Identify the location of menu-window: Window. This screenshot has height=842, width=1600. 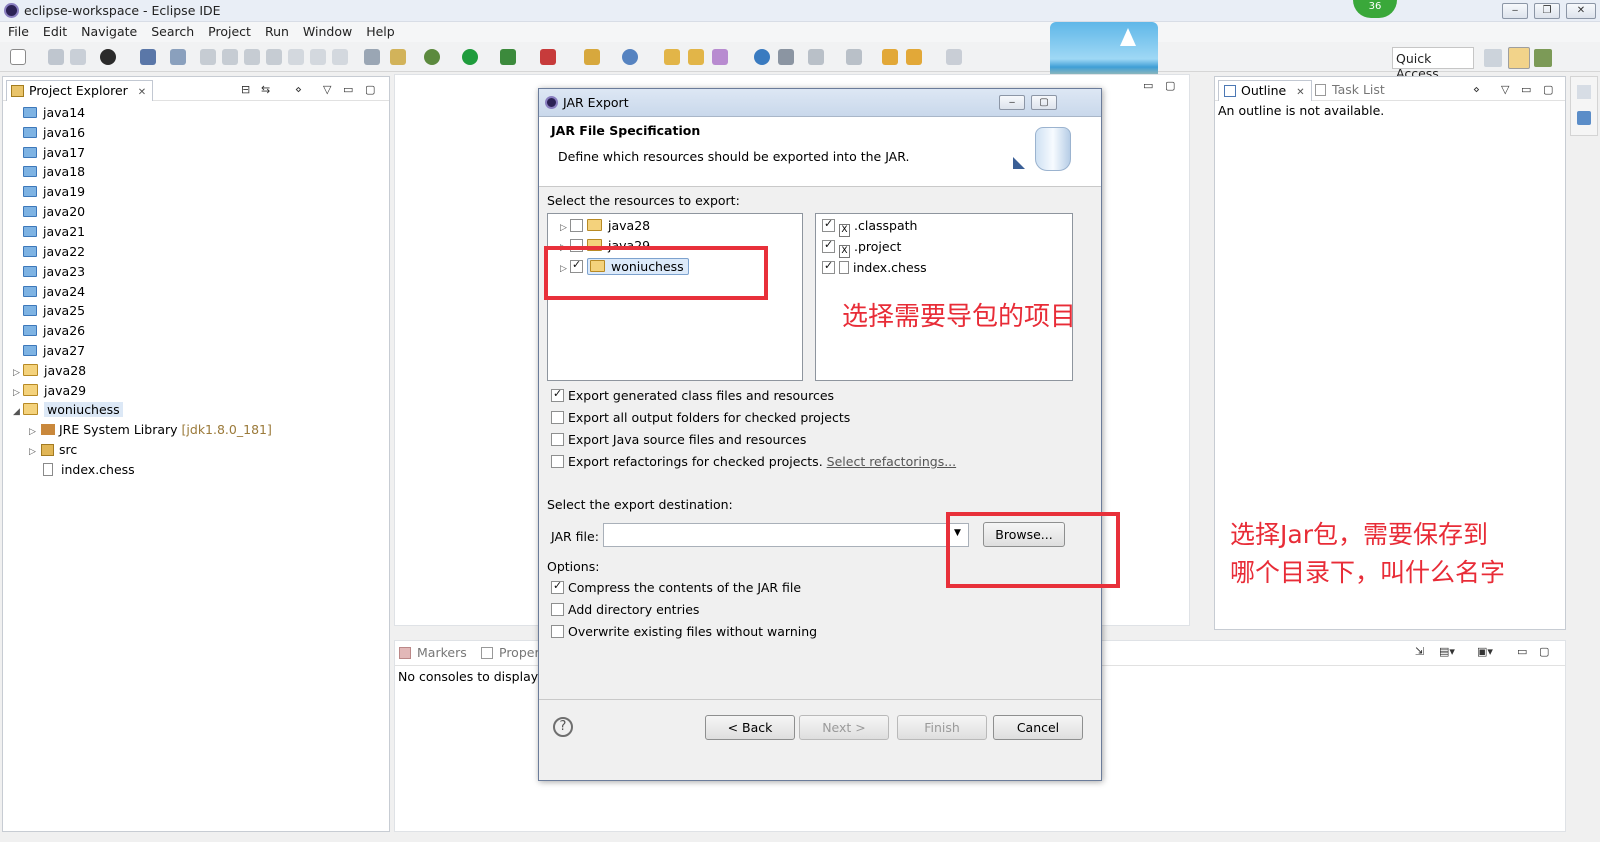
(326, 31).